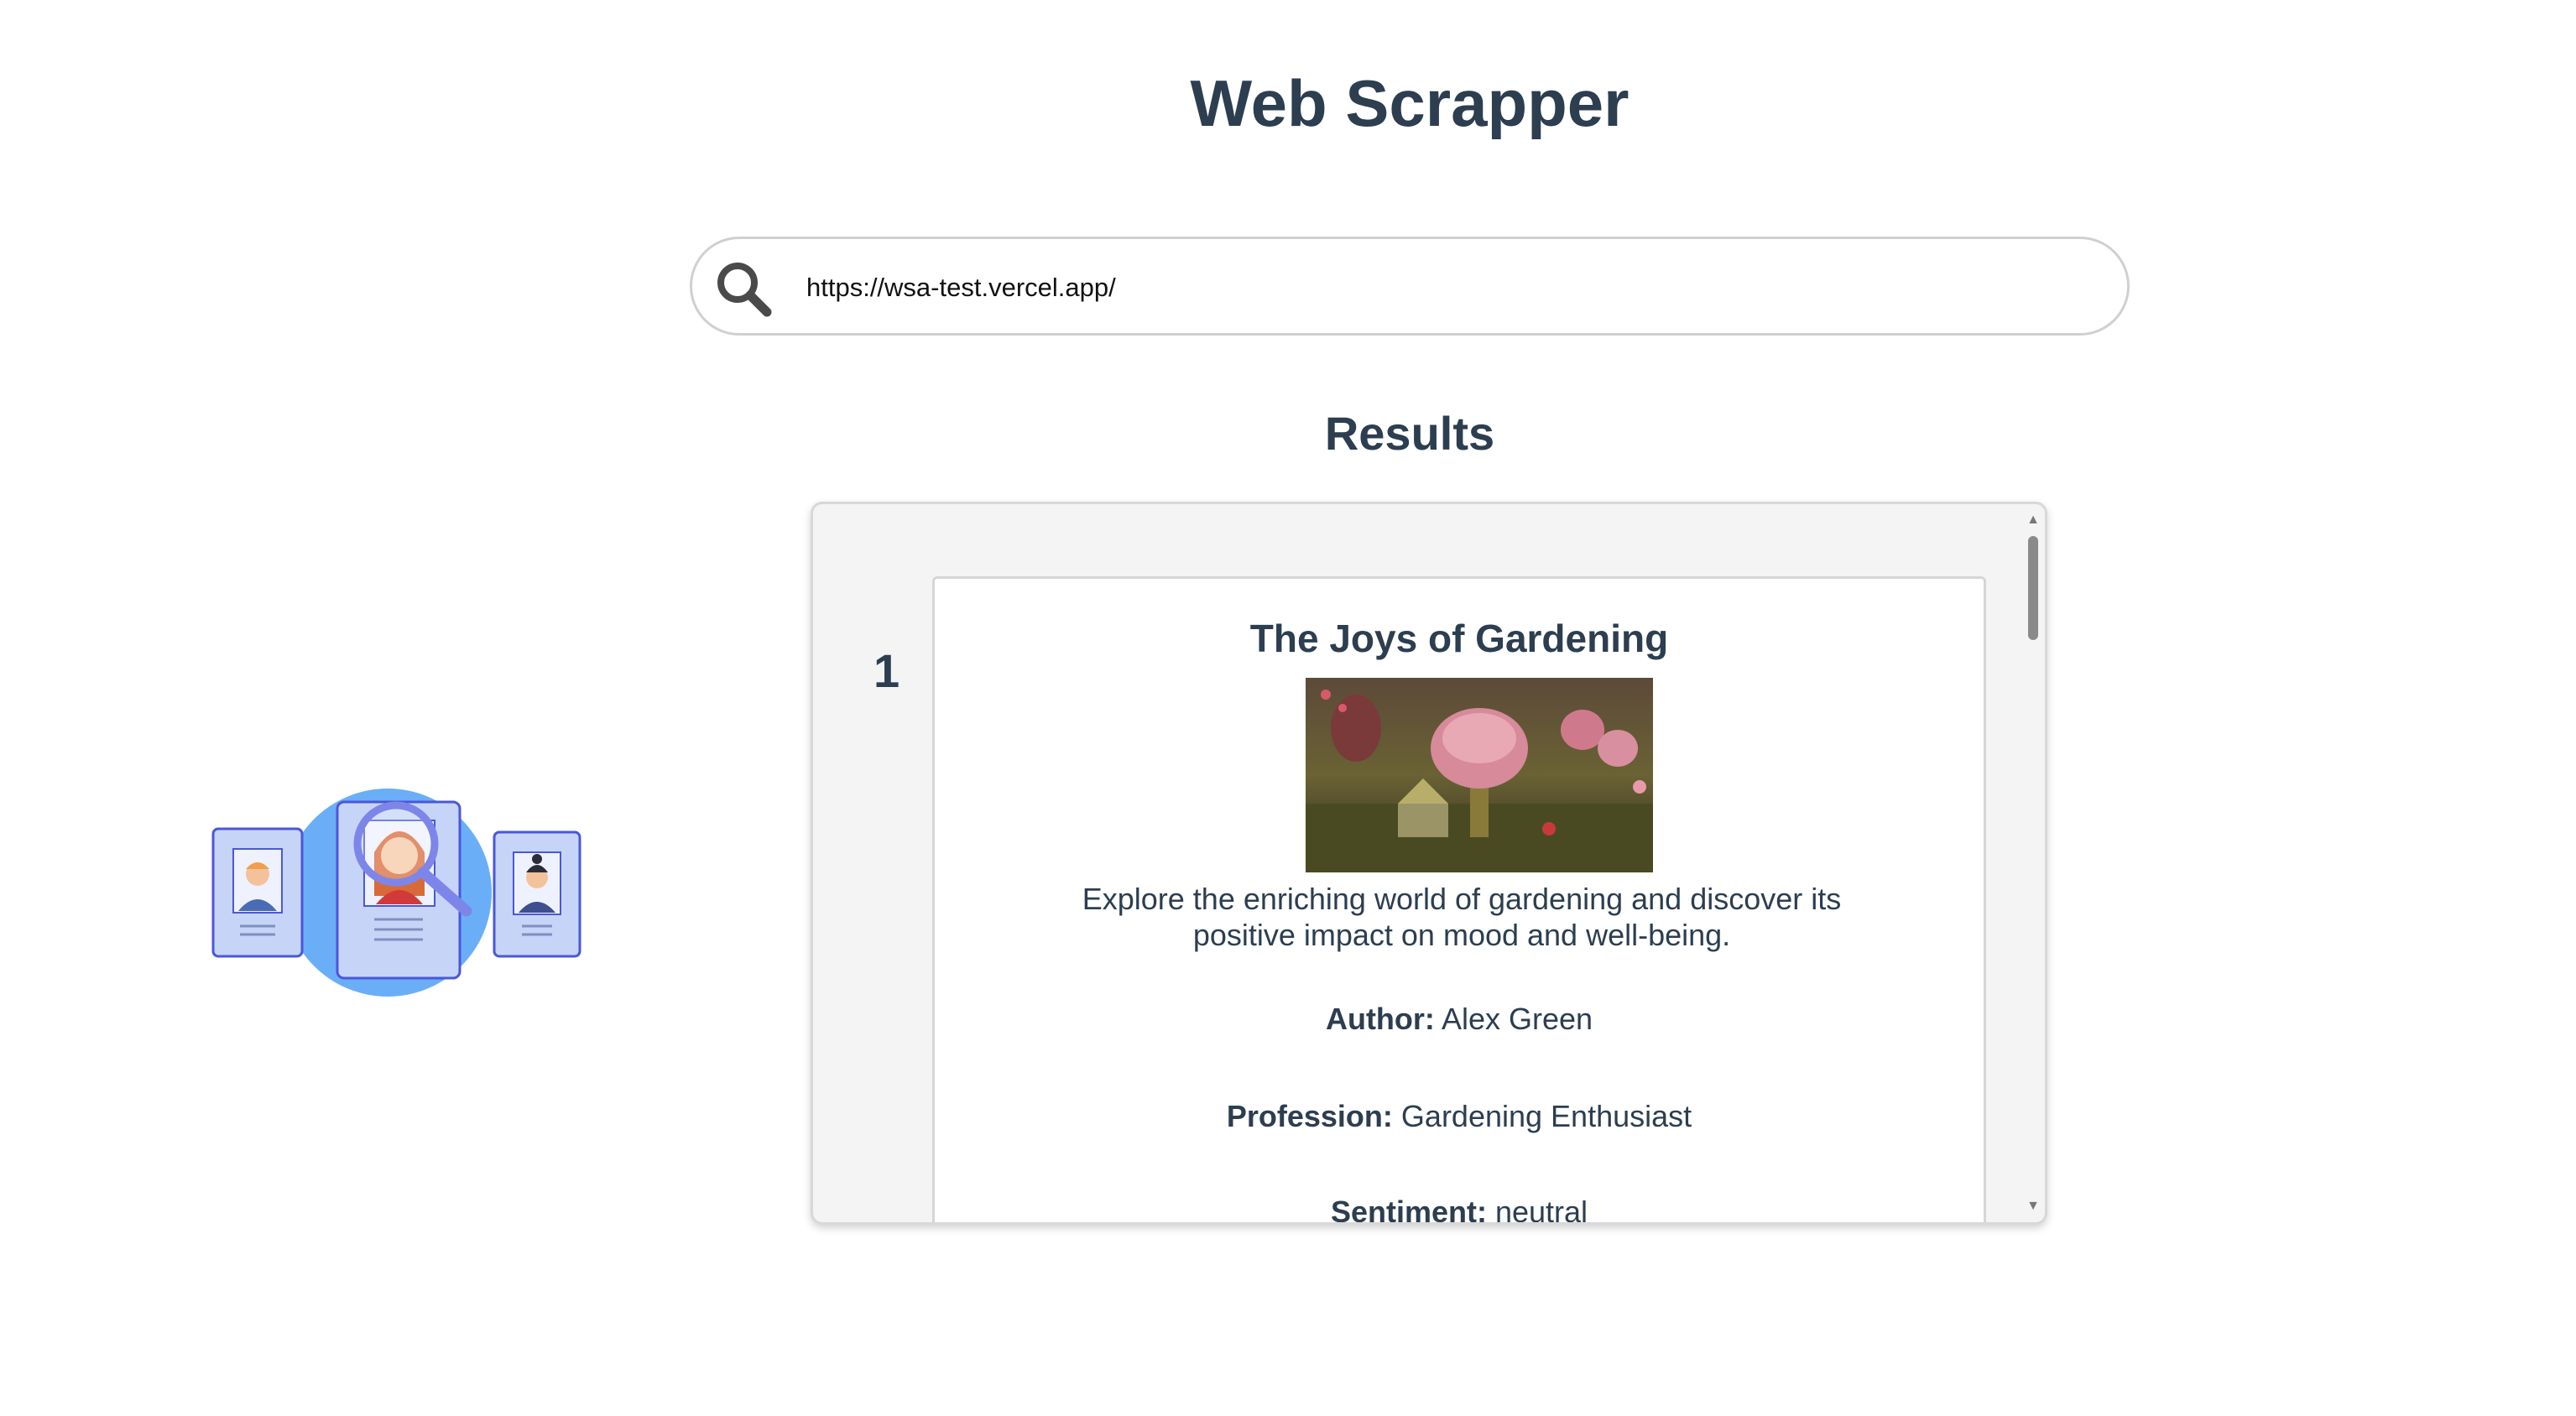 Image resolution: width=2576 pixels, height=1416 pixels. I want to click on sentiment-value: neutral, so click(1541, 1210).